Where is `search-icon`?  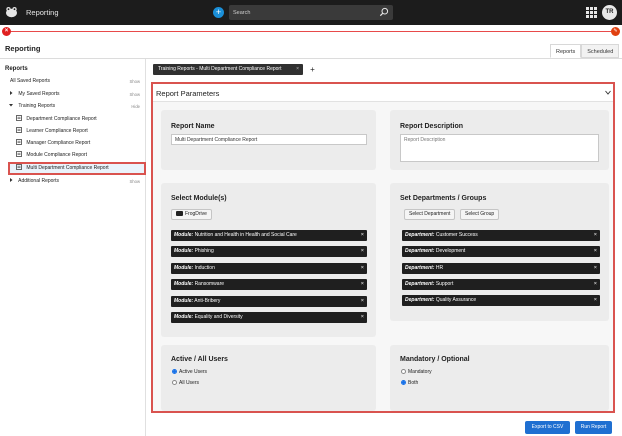
search-icon is located at coordinates (384, 12).